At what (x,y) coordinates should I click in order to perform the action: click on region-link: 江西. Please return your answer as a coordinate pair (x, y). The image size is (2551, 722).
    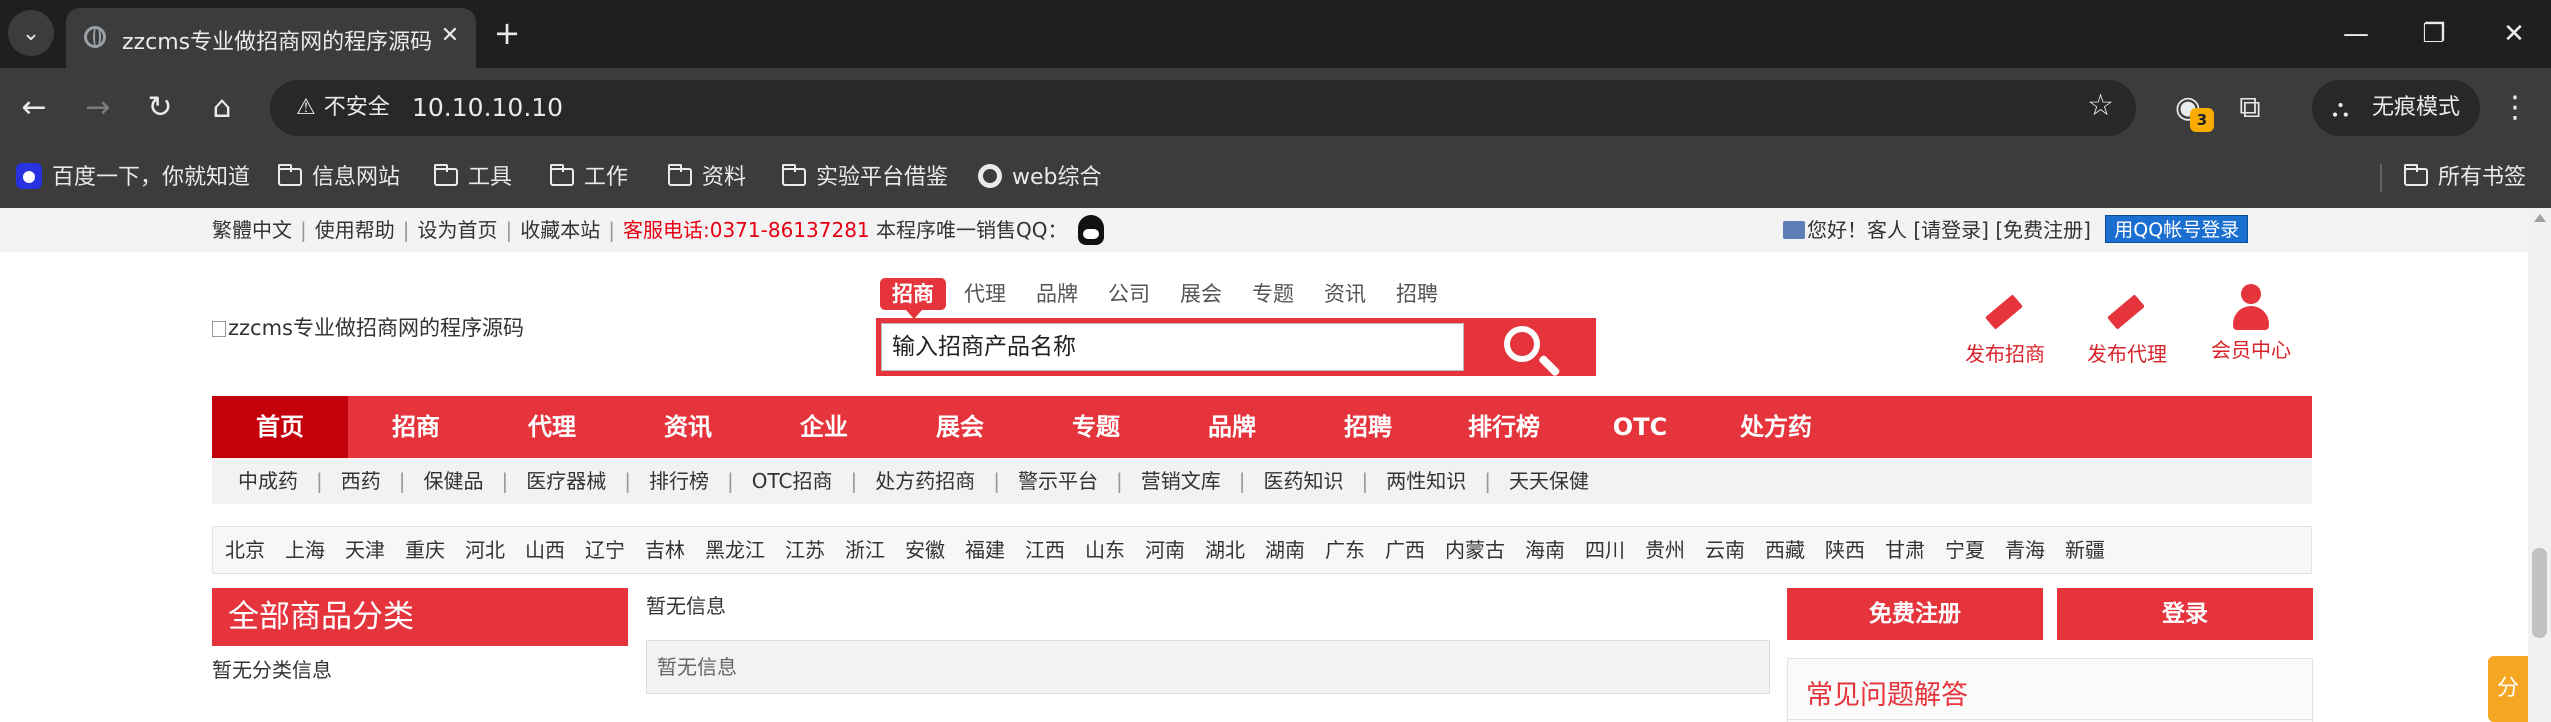
    Looking at the image, I should click on (1045, 550).